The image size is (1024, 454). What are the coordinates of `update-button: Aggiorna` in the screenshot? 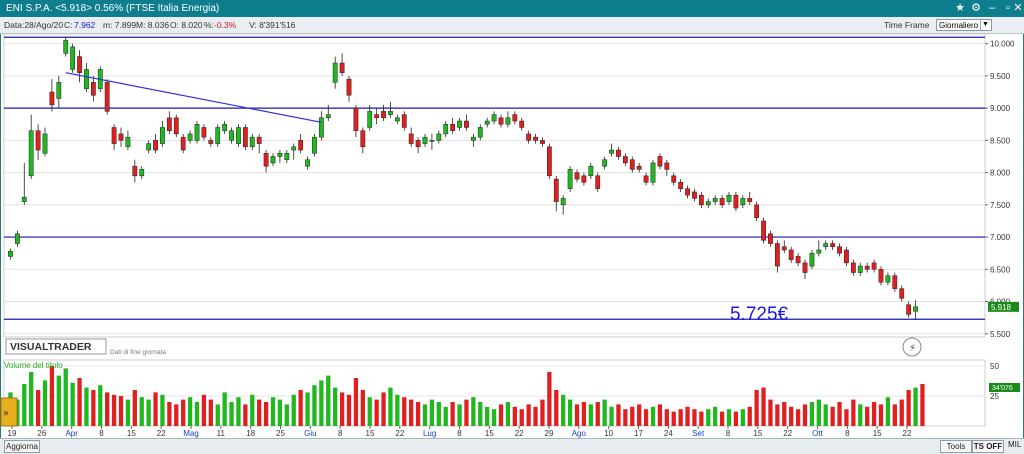 It's located at (22, 446).